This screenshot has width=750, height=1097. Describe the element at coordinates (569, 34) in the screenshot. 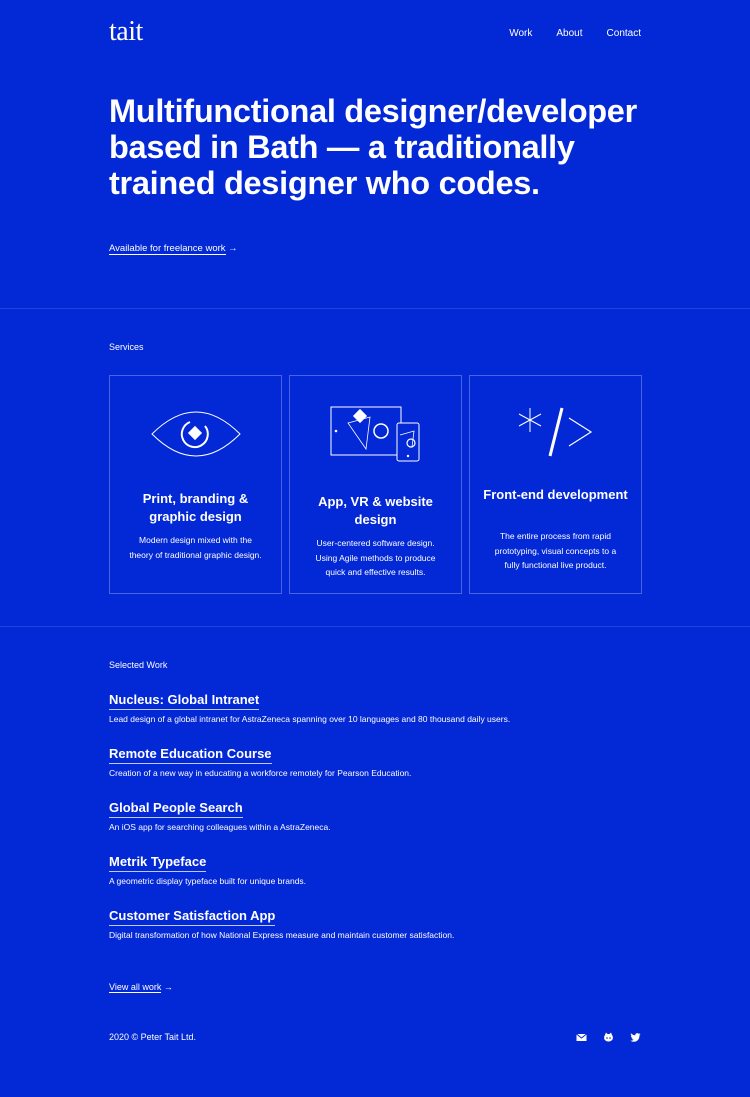

I see `nav-about: About` at that location.